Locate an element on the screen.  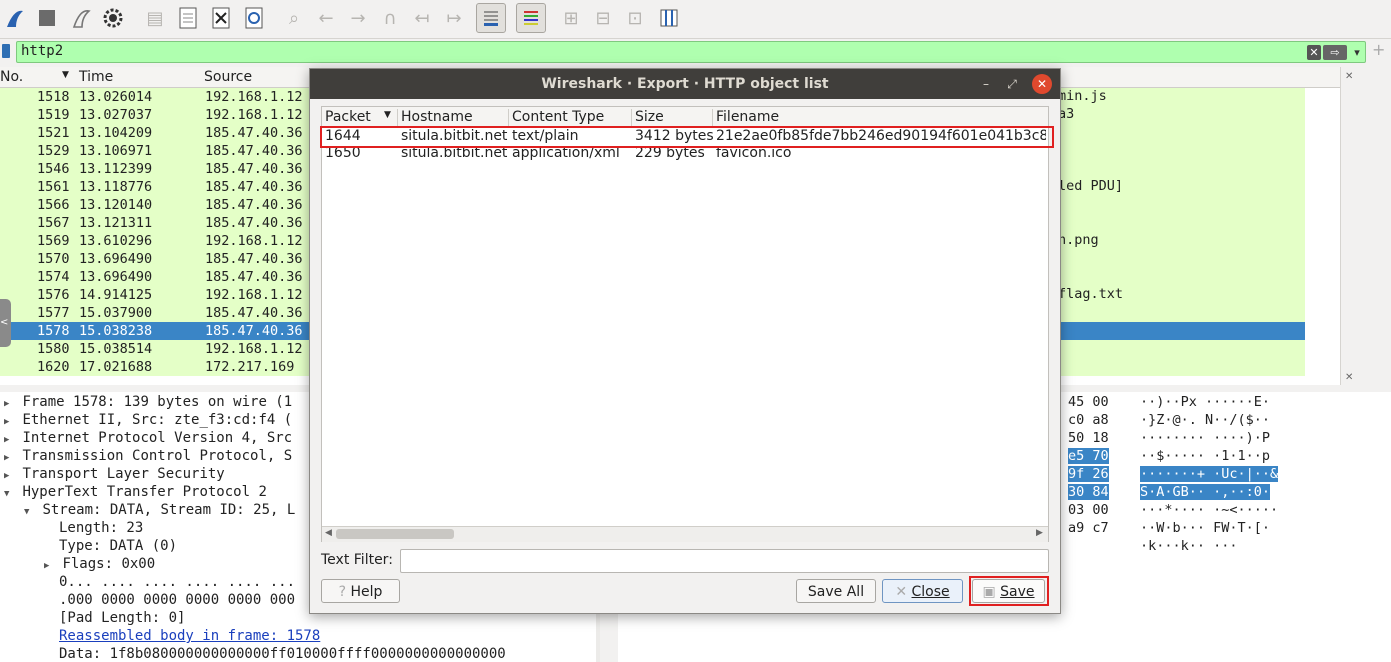
scroll-right-icon: ▶ is located at coordinates (1039, 533).